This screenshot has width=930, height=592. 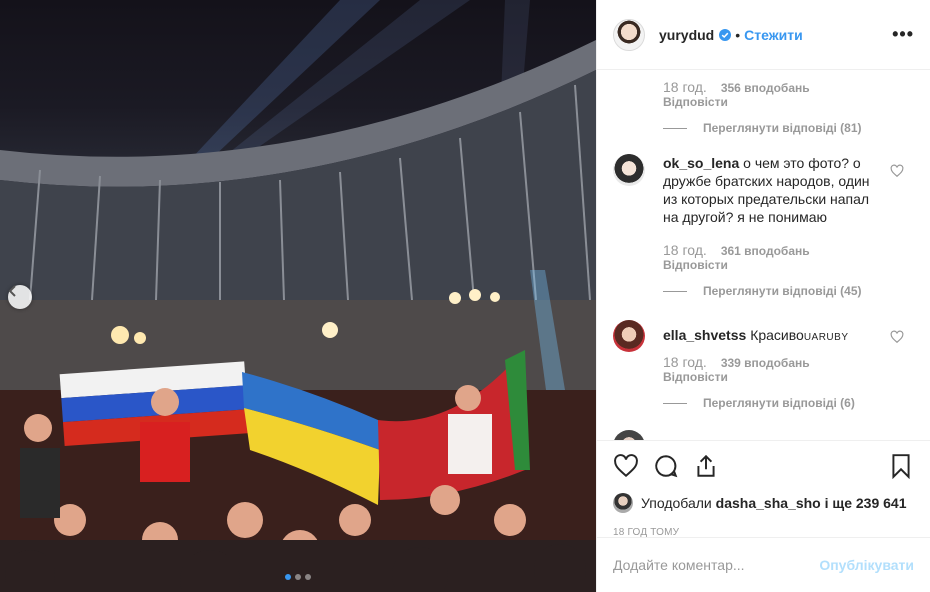 What do you see at coordinates (903, 34) in the screenshot?
I see `more-options-button: •••` at bounding box center [903, 34].